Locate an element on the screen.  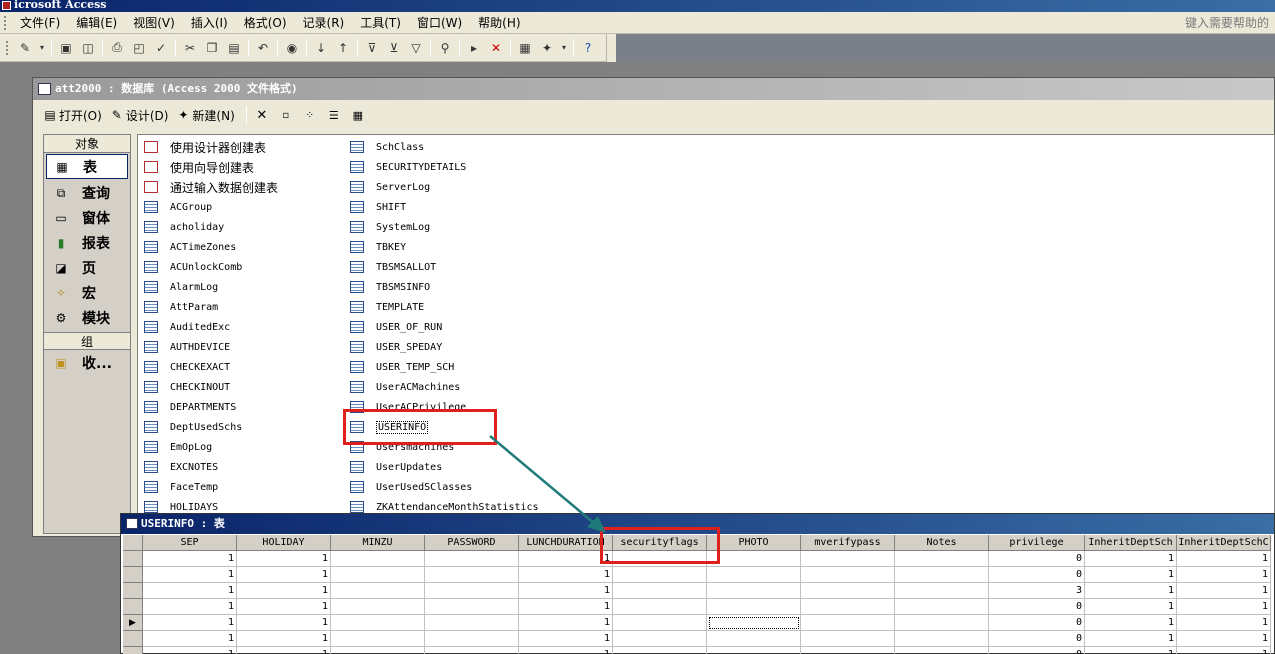
print-icon: ⎙ is located at coordinates (117, 48).